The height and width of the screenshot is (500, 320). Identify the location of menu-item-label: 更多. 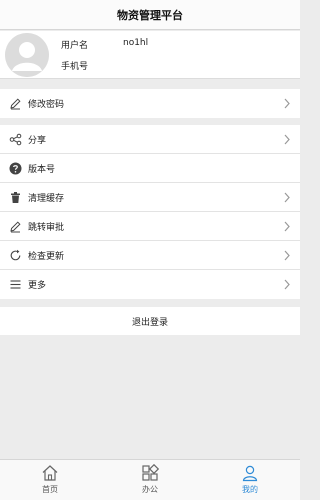
(37, 286).